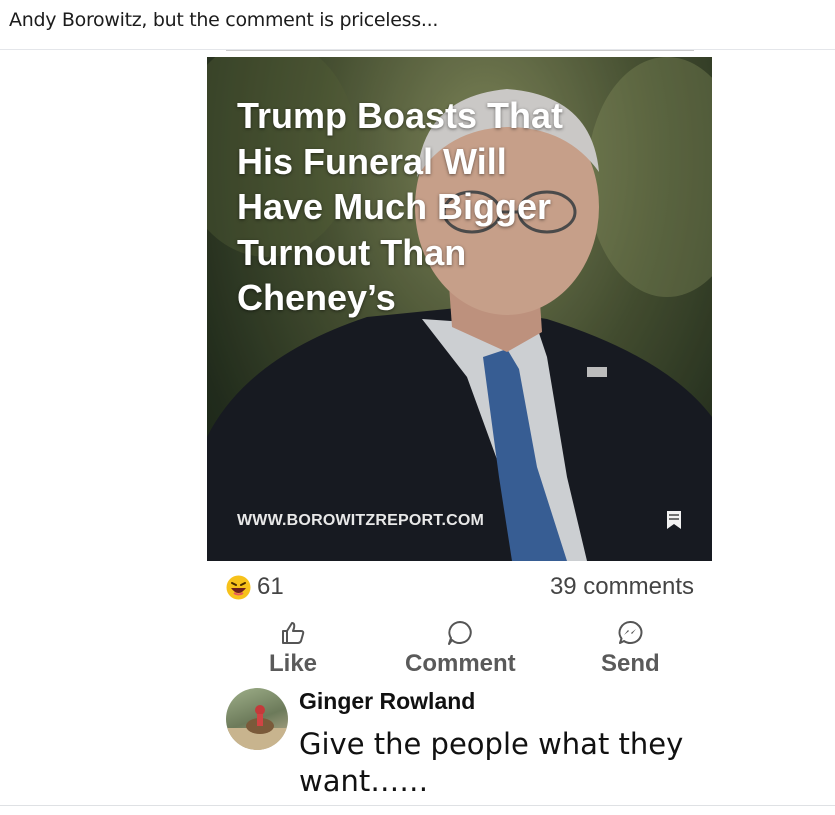 Image resolution: width=835 pixels, height=815 pixels. I want to click on action-bar: Like Comment Send, so click(459, 651).